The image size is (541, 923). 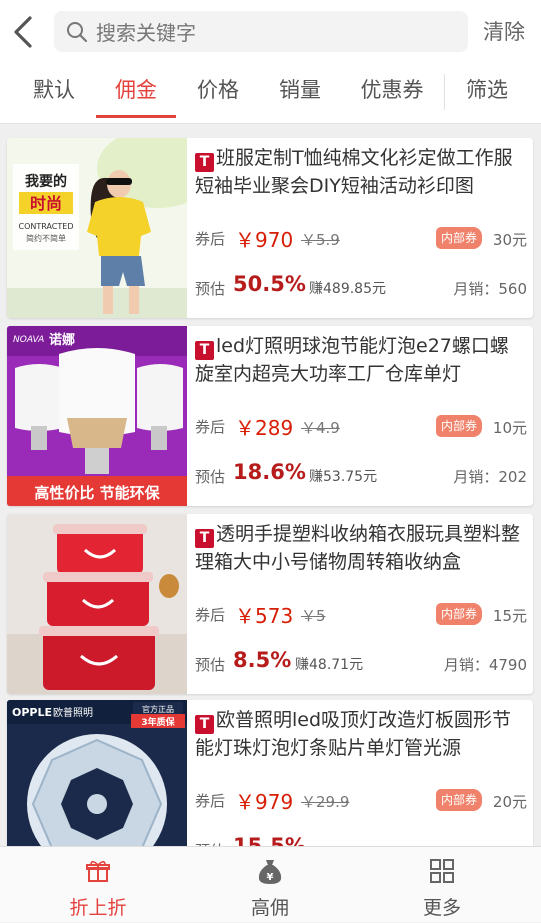 I want to click on promo-text-2: 时尚, so click(x=46, y=203).